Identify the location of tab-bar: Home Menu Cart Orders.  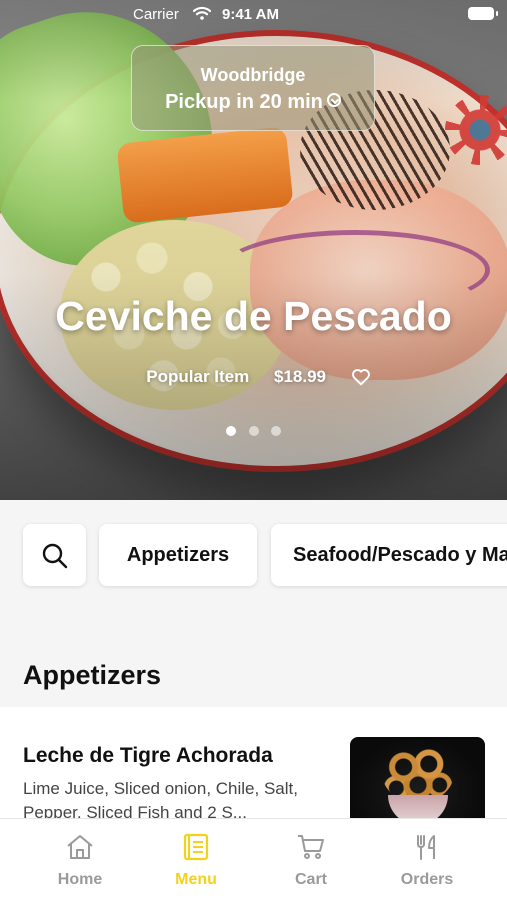
(253, 859).